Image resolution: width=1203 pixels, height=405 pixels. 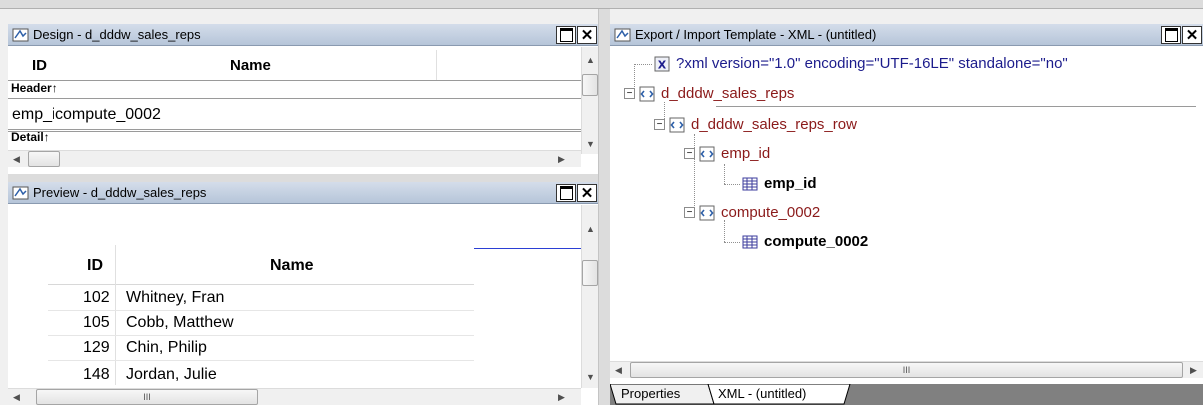 What do you see at coordinates (180, 322) in the screenshot?
I see `row-name: Cobb, Matthew` at bounding box center [180, 322].